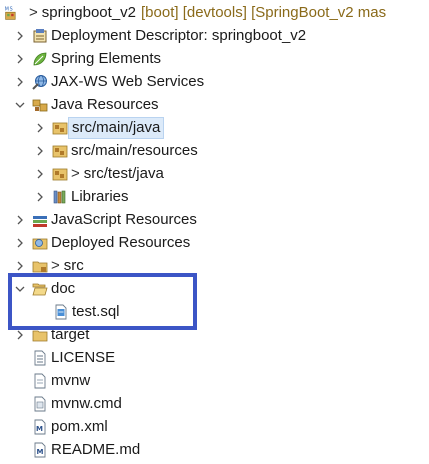  What do you see at coordinates (40, 289) in the screenshot?
I see `open-folder-icon` at bounding box center [40, 289].